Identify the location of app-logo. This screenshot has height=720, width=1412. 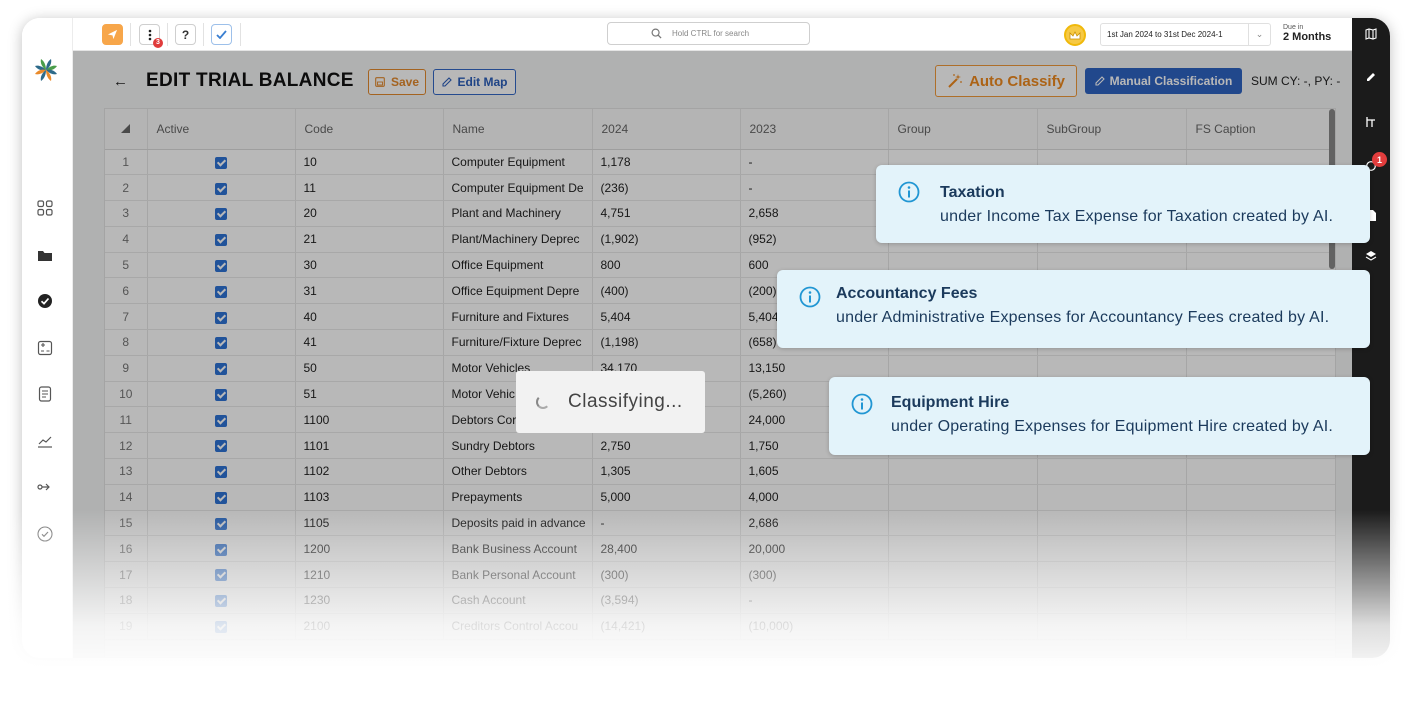
(46, 70).